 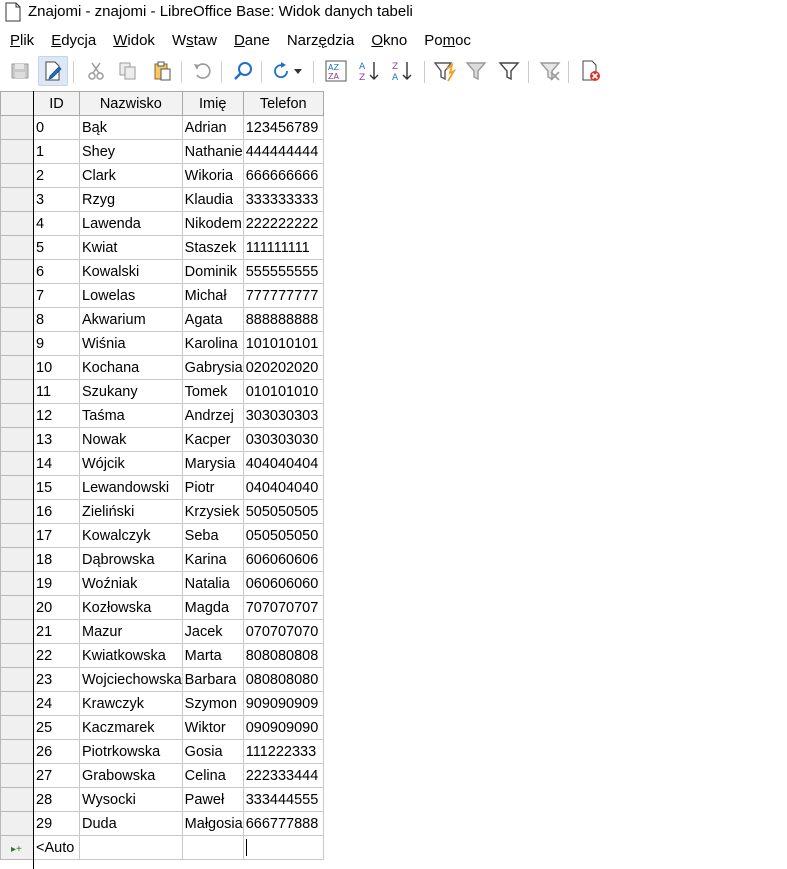 I want to click on menu-item: Dane, so click(x=252, y=40).